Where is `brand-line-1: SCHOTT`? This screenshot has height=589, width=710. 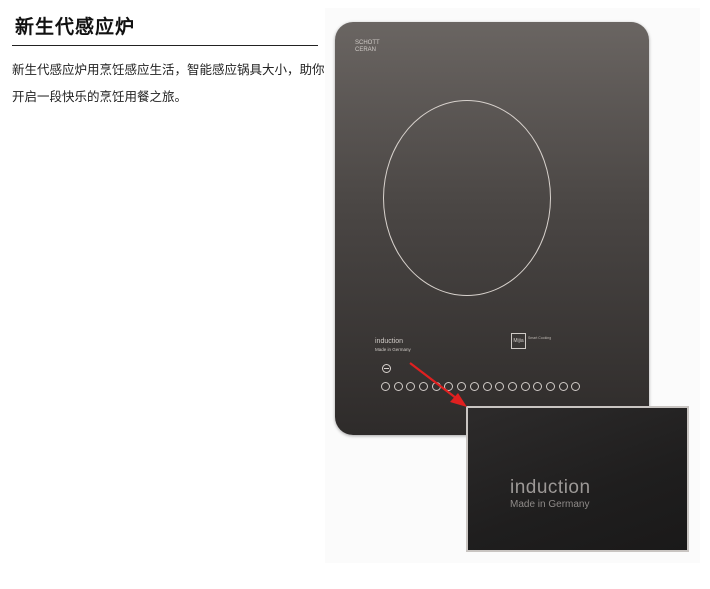 brand-line-1: SCHOTT is located at coordinates (367, 43).